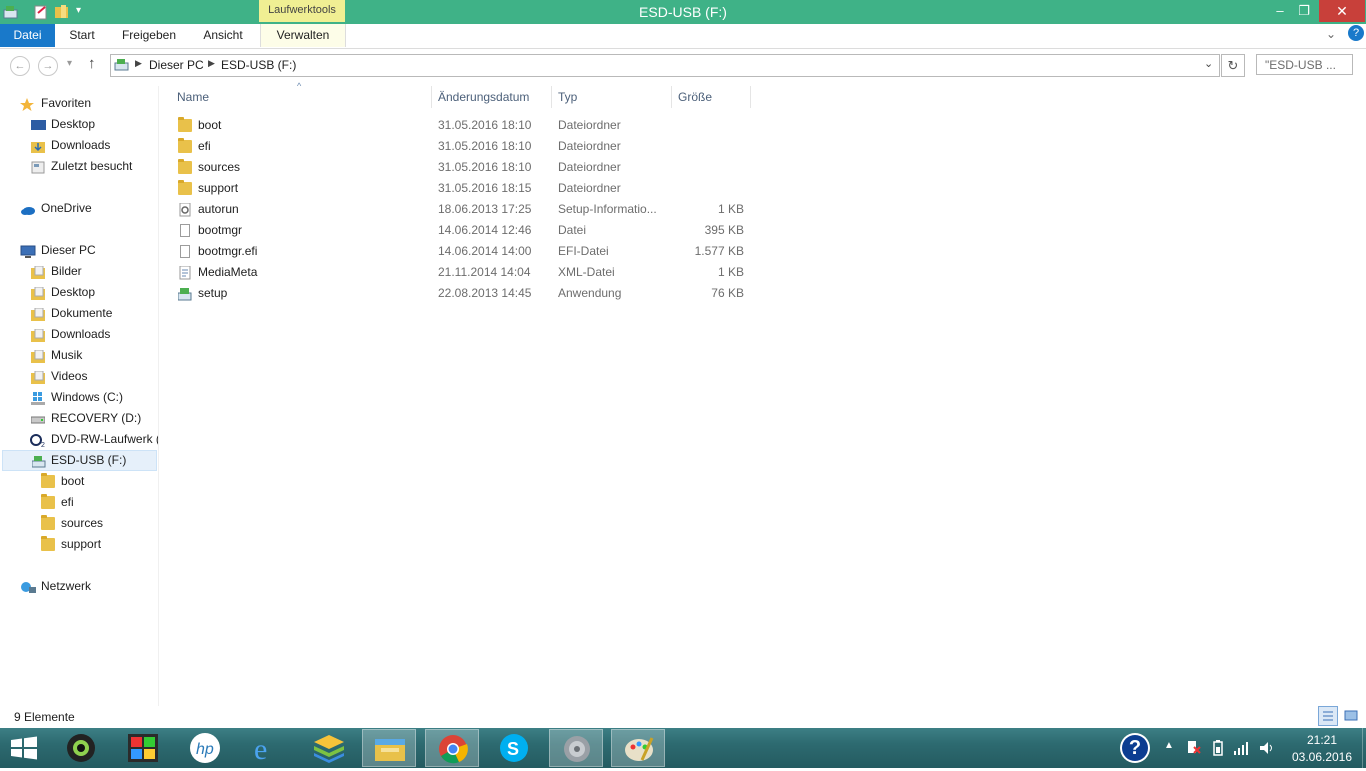 This screenshot has width=1366, height=771. I want to click on breadcrumb-dieser-pc: Dieser PC, so click(176, 65).